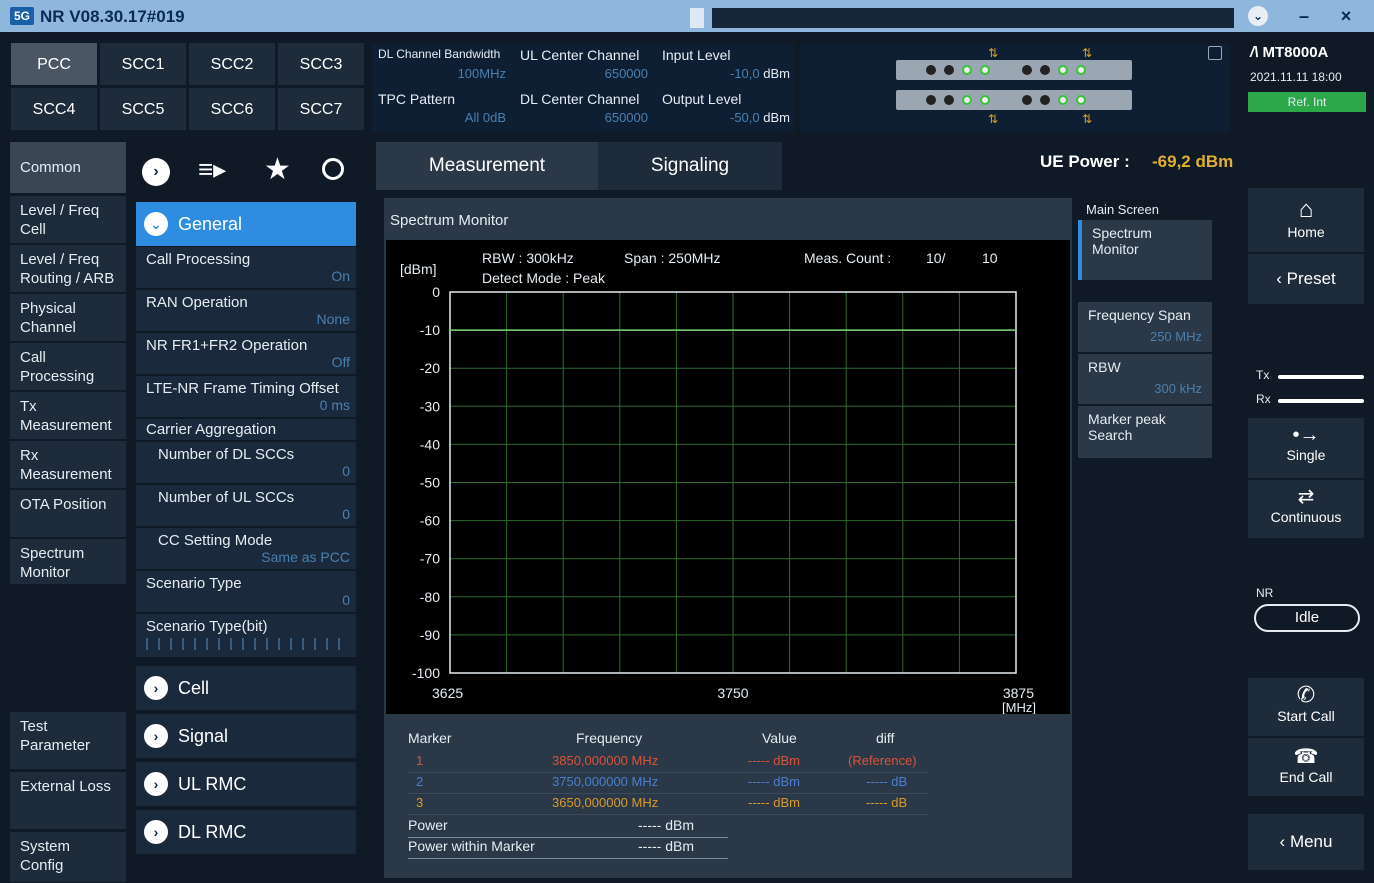 The height and width of the screenshot is (883, 1374). Describe the element at coordinates (668, 783) in the screenshot. I see `marker-row: 2 3750,000000 MHz ----- dBm ----- dB` at that location.